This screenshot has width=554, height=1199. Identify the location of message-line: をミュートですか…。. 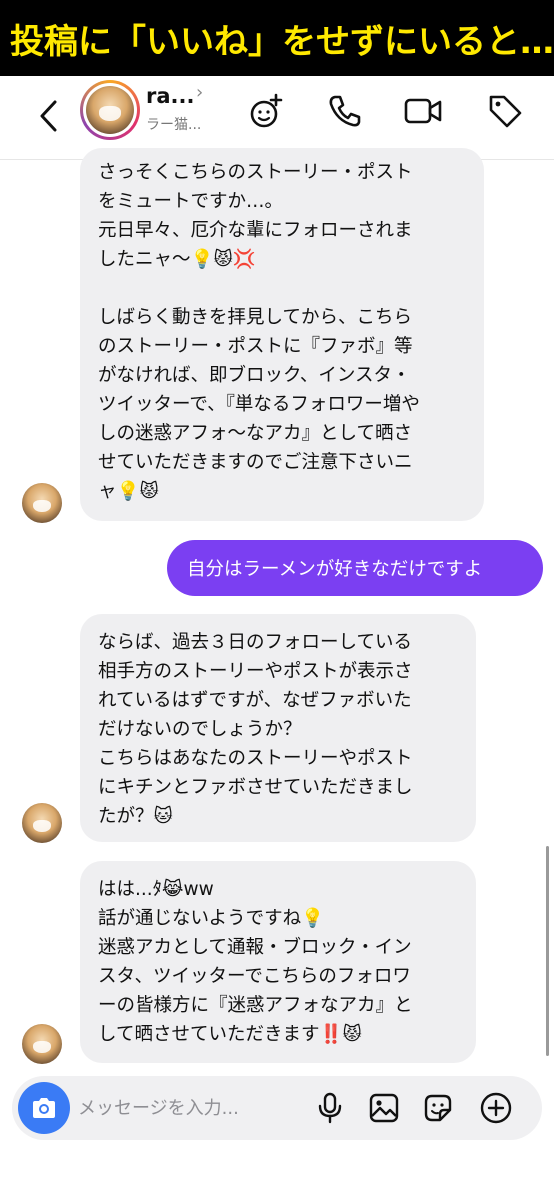
(191, 201).